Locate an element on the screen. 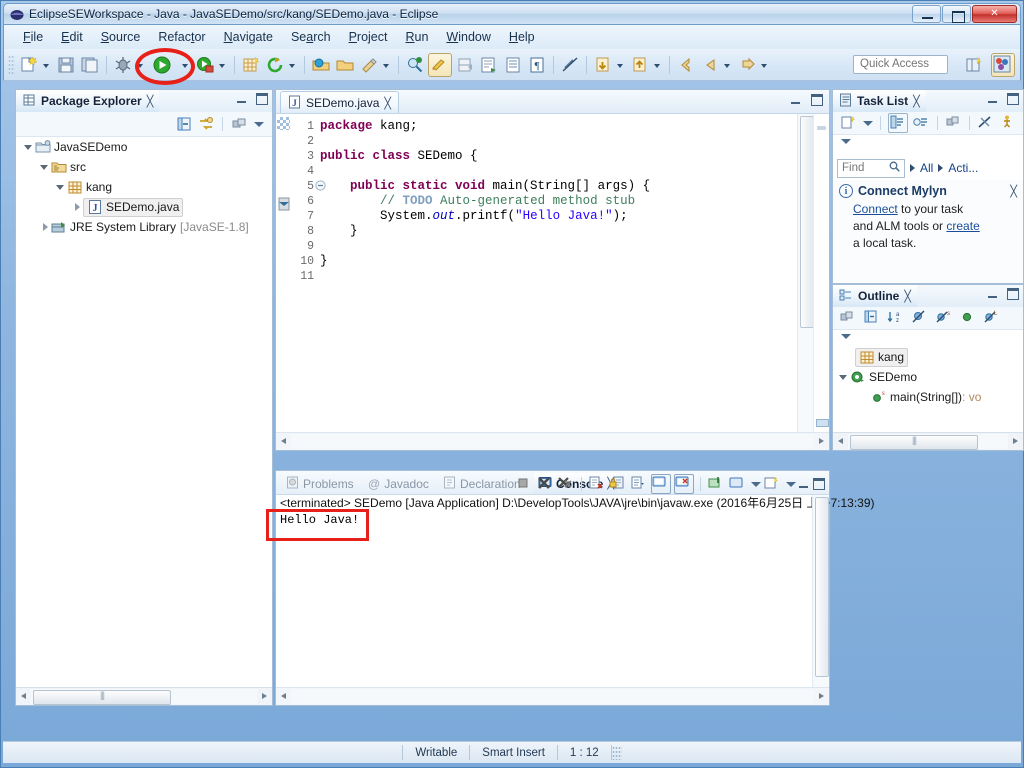  terminate-icon is located at coordinates (524, 484).